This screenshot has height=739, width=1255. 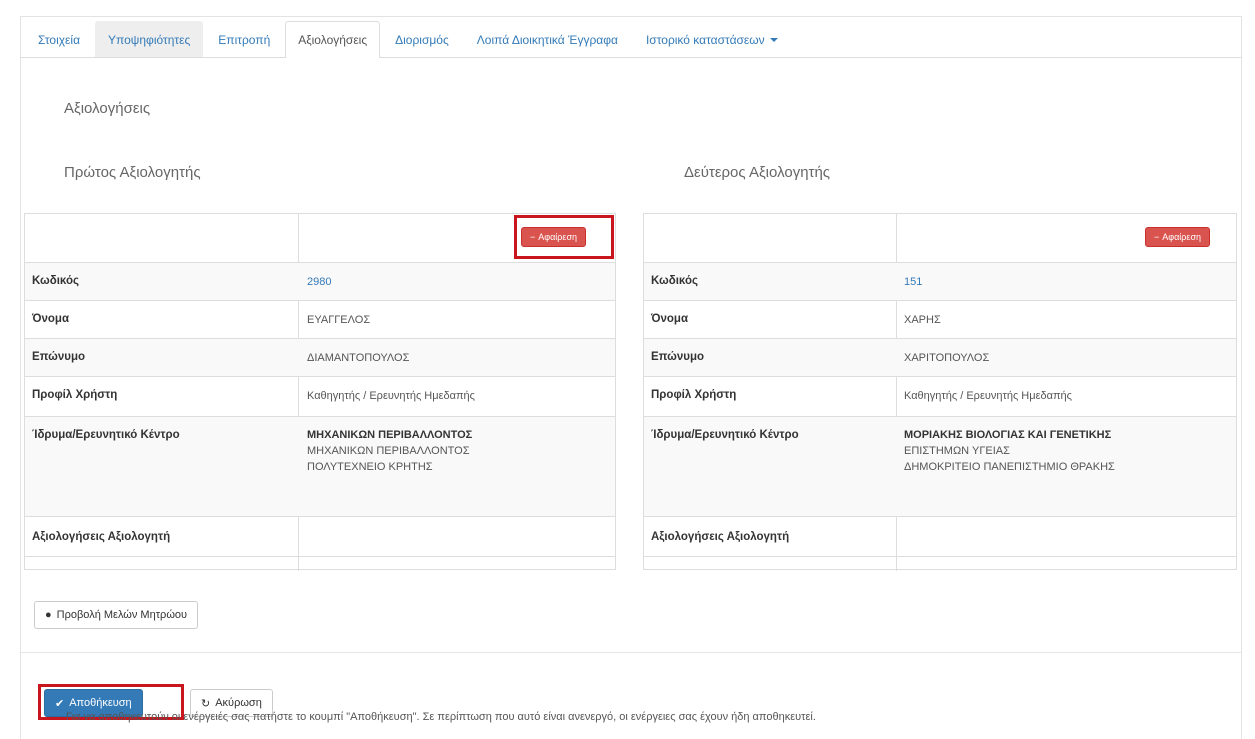 I want to click on tab-appointment: Διορισμός, so click(x=422, y=39).